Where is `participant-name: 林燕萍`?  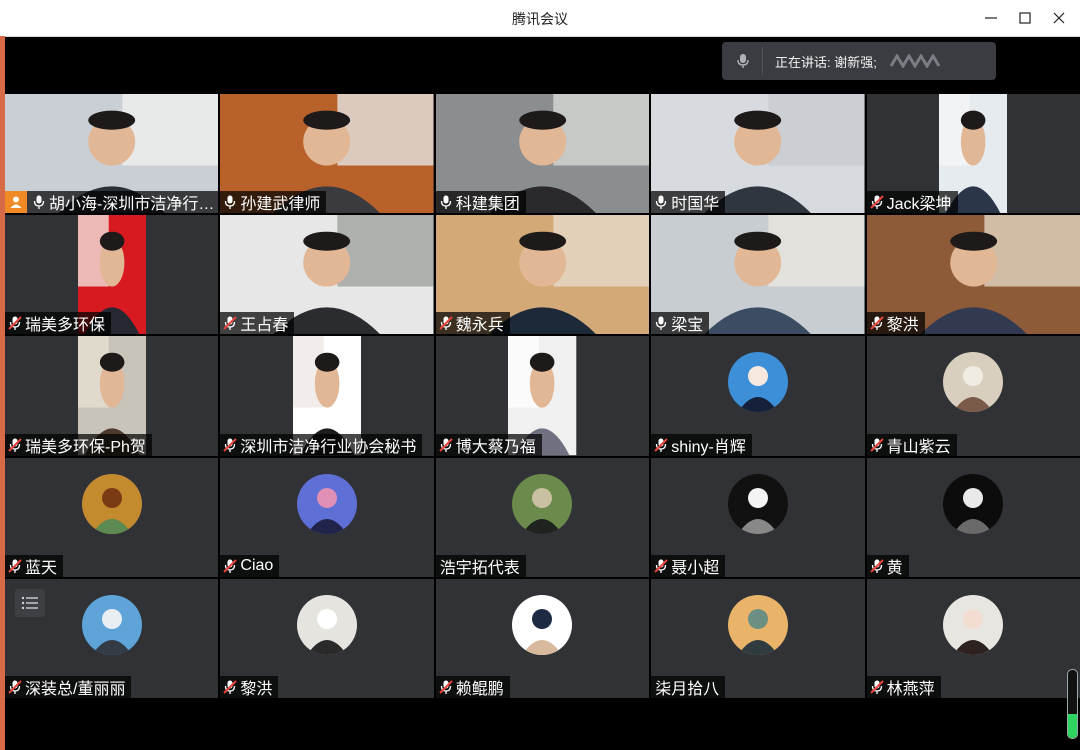
participant-name: 林燕萍 is located at coordinates (910, 689).